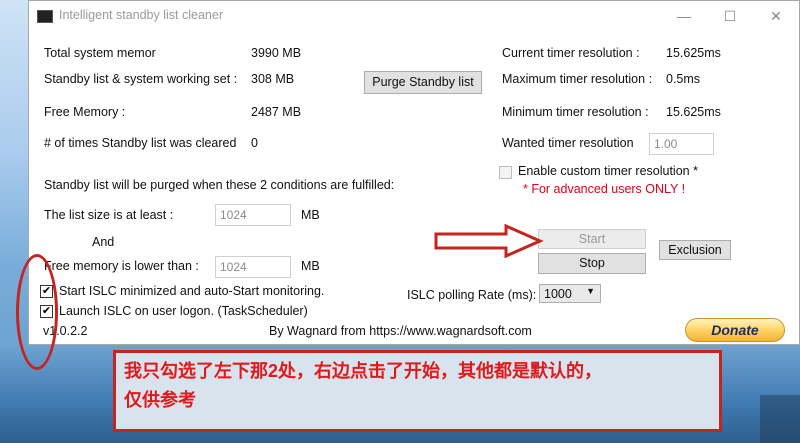  Describe the element at coordinates (558, 294) in the screenshot. I see `polling-rate-value: 1000` at that location.